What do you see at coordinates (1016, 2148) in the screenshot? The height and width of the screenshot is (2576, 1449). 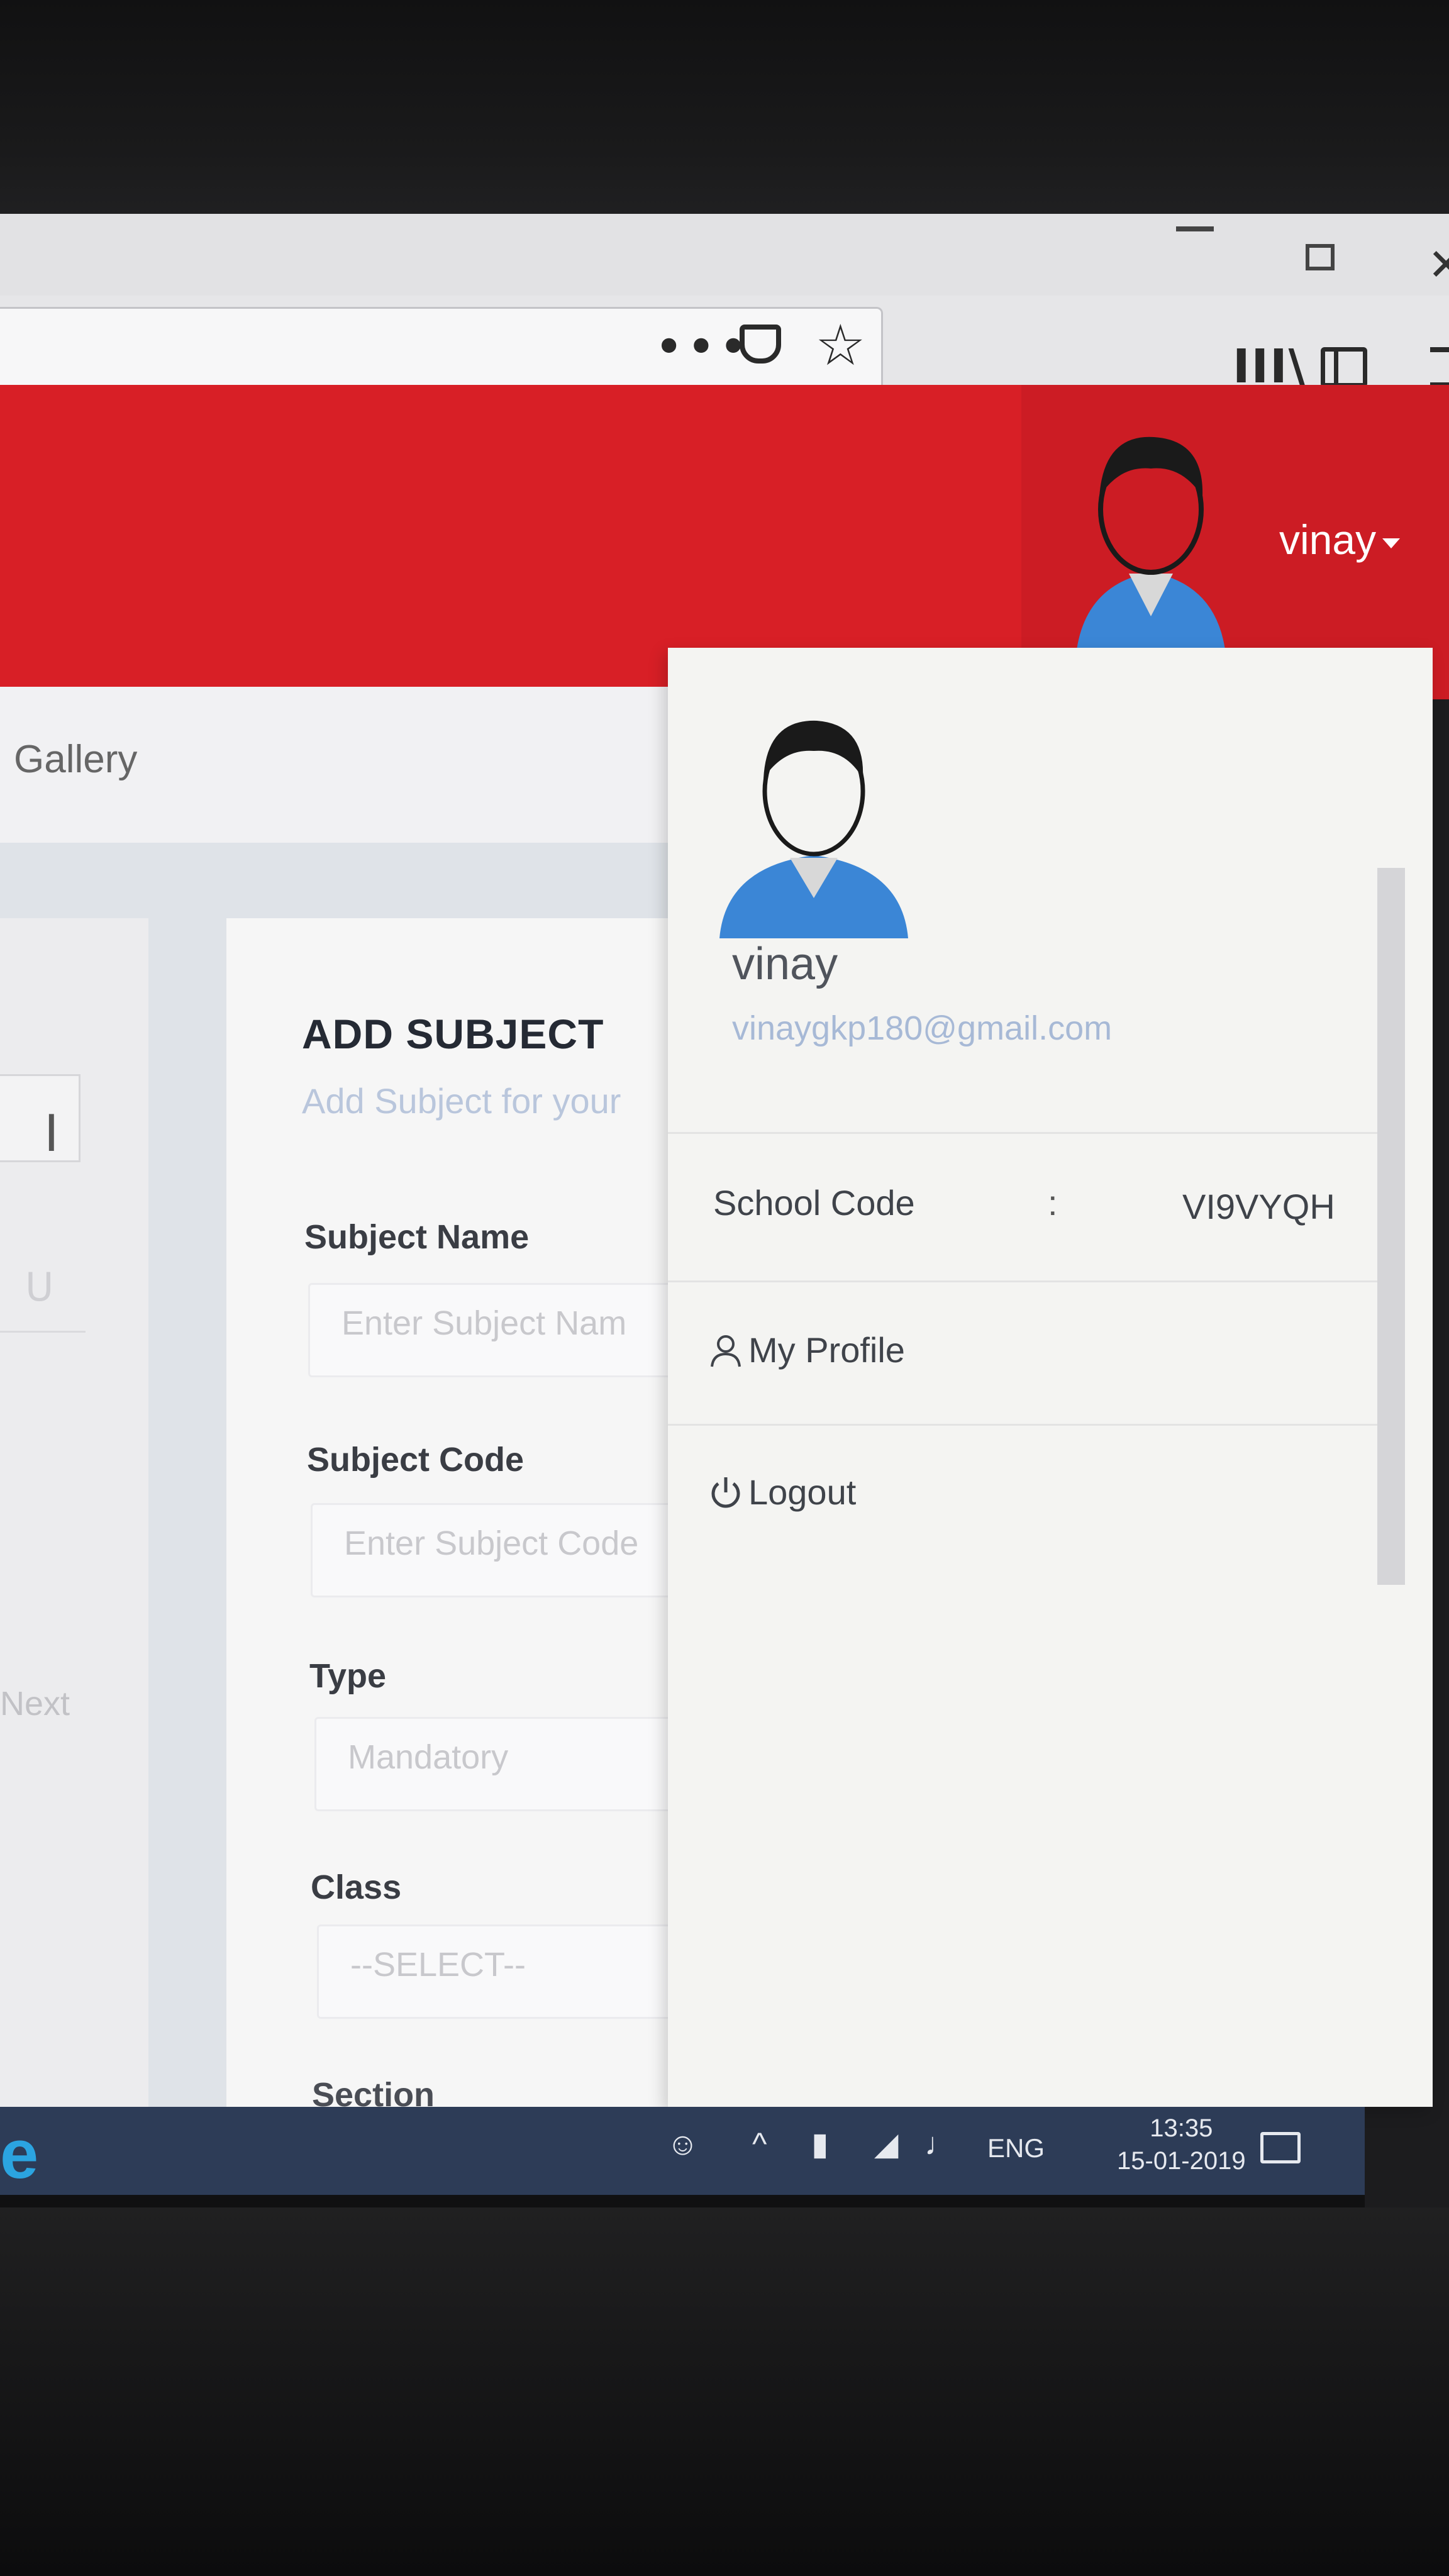 I see `language-indicator: ENG` at bounding box center [1016, 2148].